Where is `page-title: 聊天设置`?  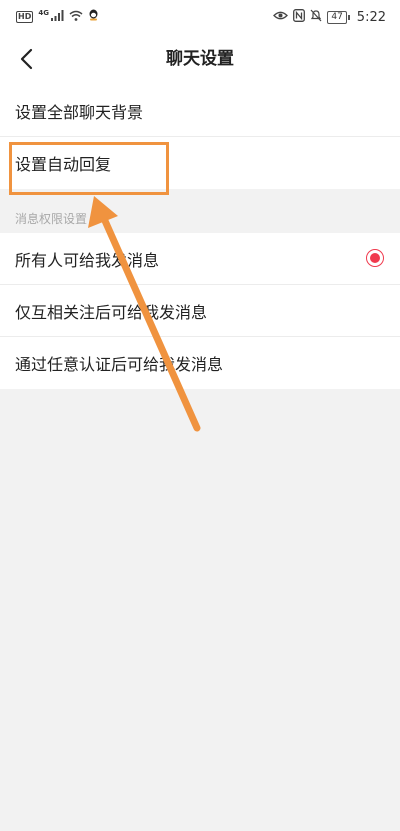
page-title: 聊天设置 is located at coordinates (200, 59).